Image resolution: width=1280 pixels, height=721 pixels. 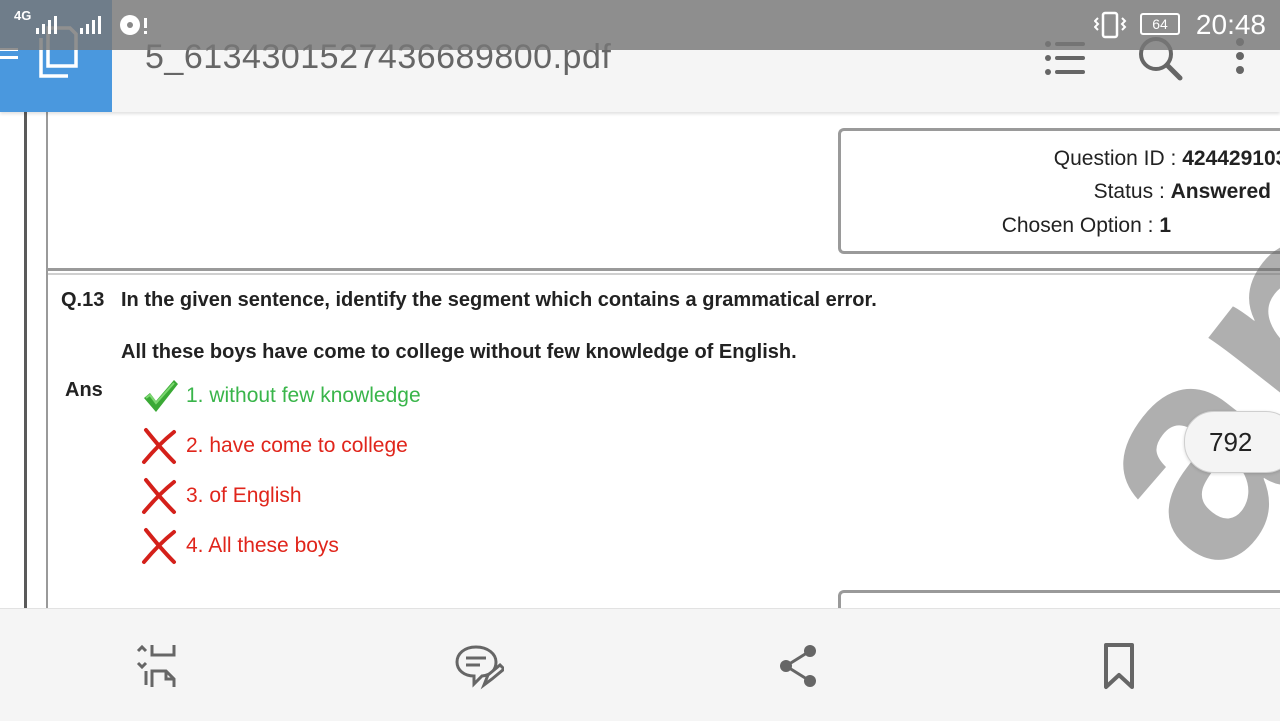 What do you see at coordinates (303, 395) in the screenshot?
I see `option-text: 1. without few knowledge` at bounding box center [303, 395].